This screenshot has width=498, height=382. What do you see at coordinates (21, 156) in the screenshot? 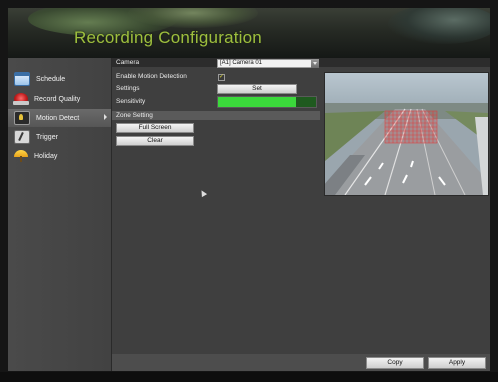
I see `holiday-icon` at bounding box center [21, 156].